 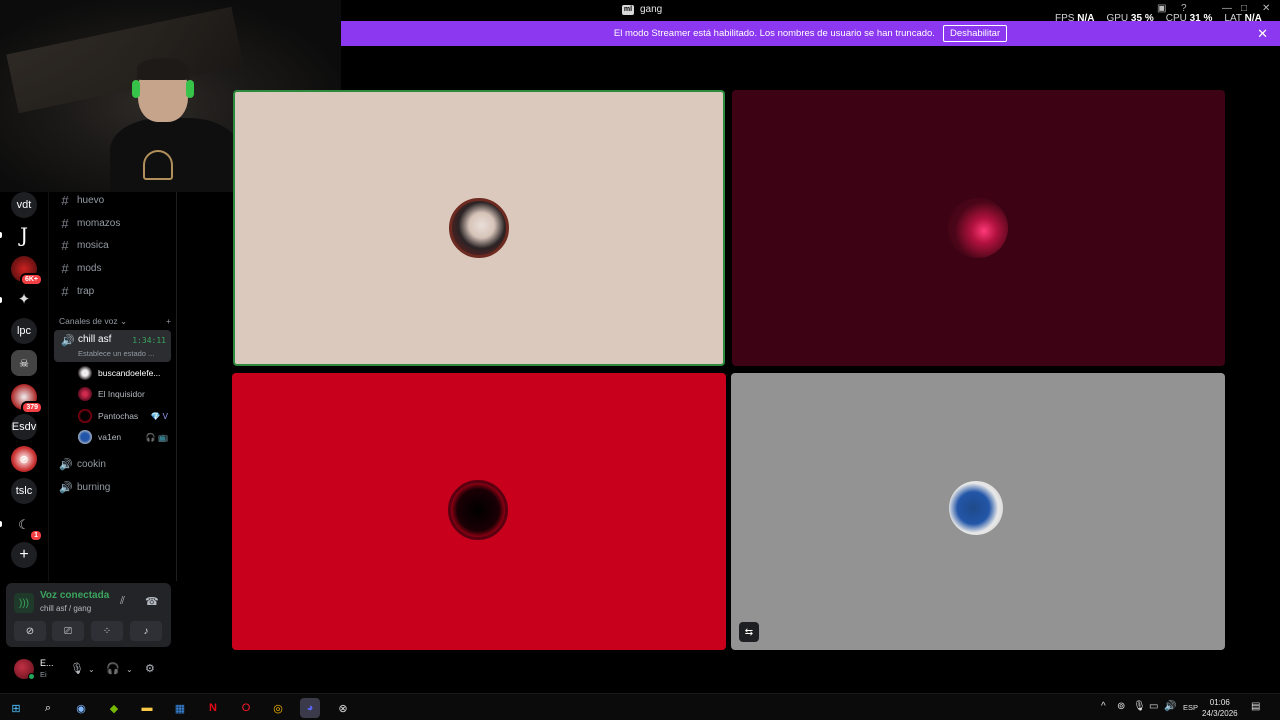 I want to click on channel-mods: # mods, so click(x=80, y=268).